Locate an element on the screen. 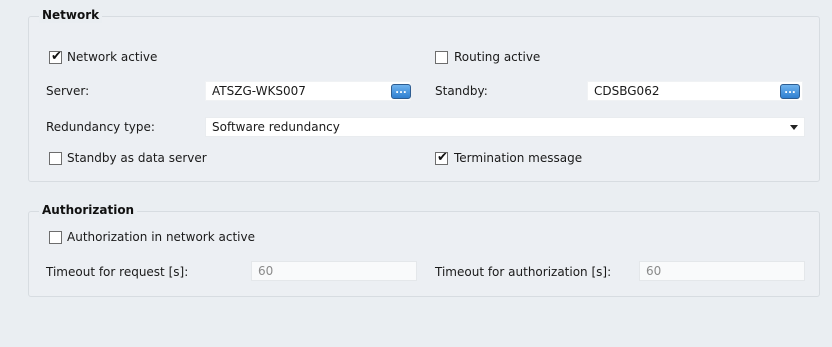 The image size is (832, 347). redundancy-type-label: Redundancy type: is located at coordinates (100, 127).